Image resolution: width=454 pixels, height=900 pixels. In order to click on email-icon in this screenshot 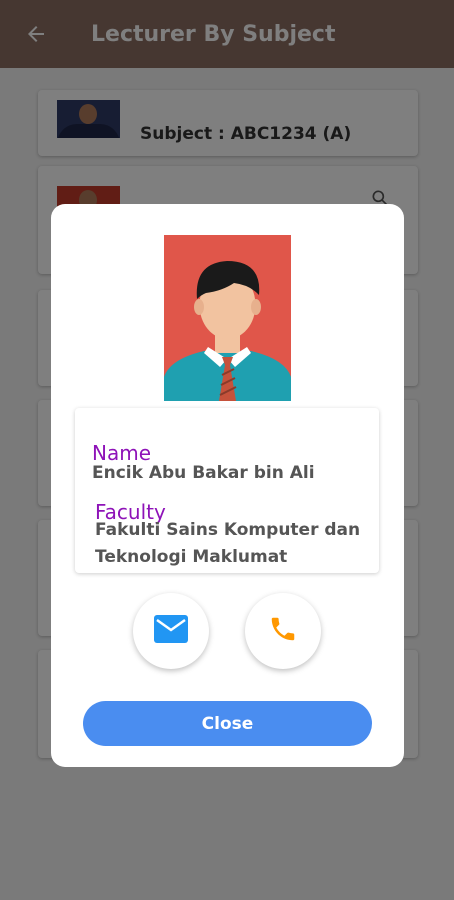, I will do `click(171, 631)`.